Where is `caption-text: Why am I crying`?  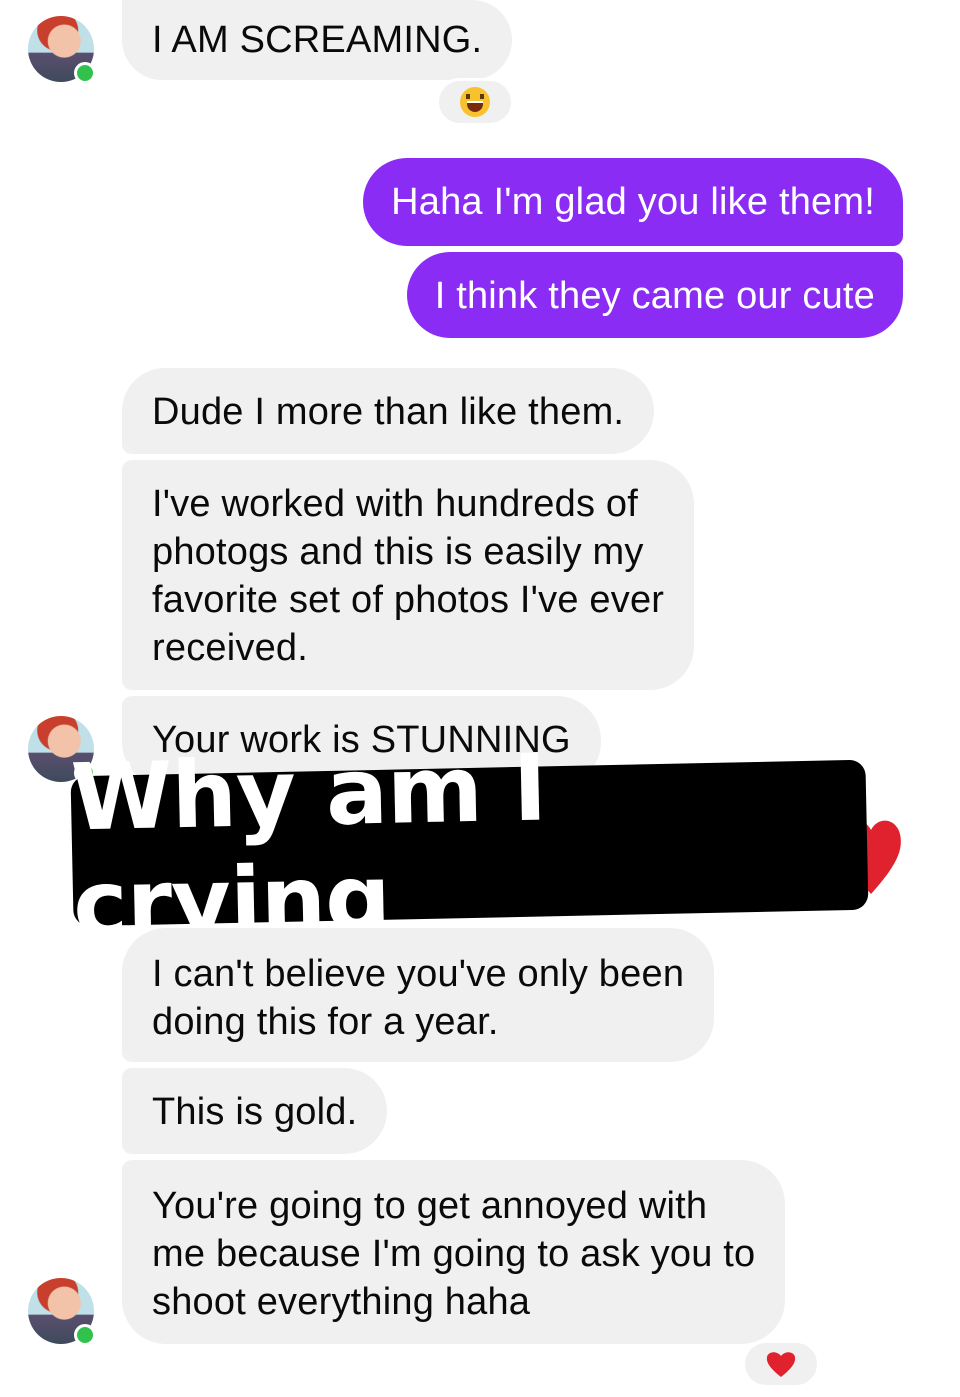 caption-text: Why am I crying is located at coordinates (308, 846).